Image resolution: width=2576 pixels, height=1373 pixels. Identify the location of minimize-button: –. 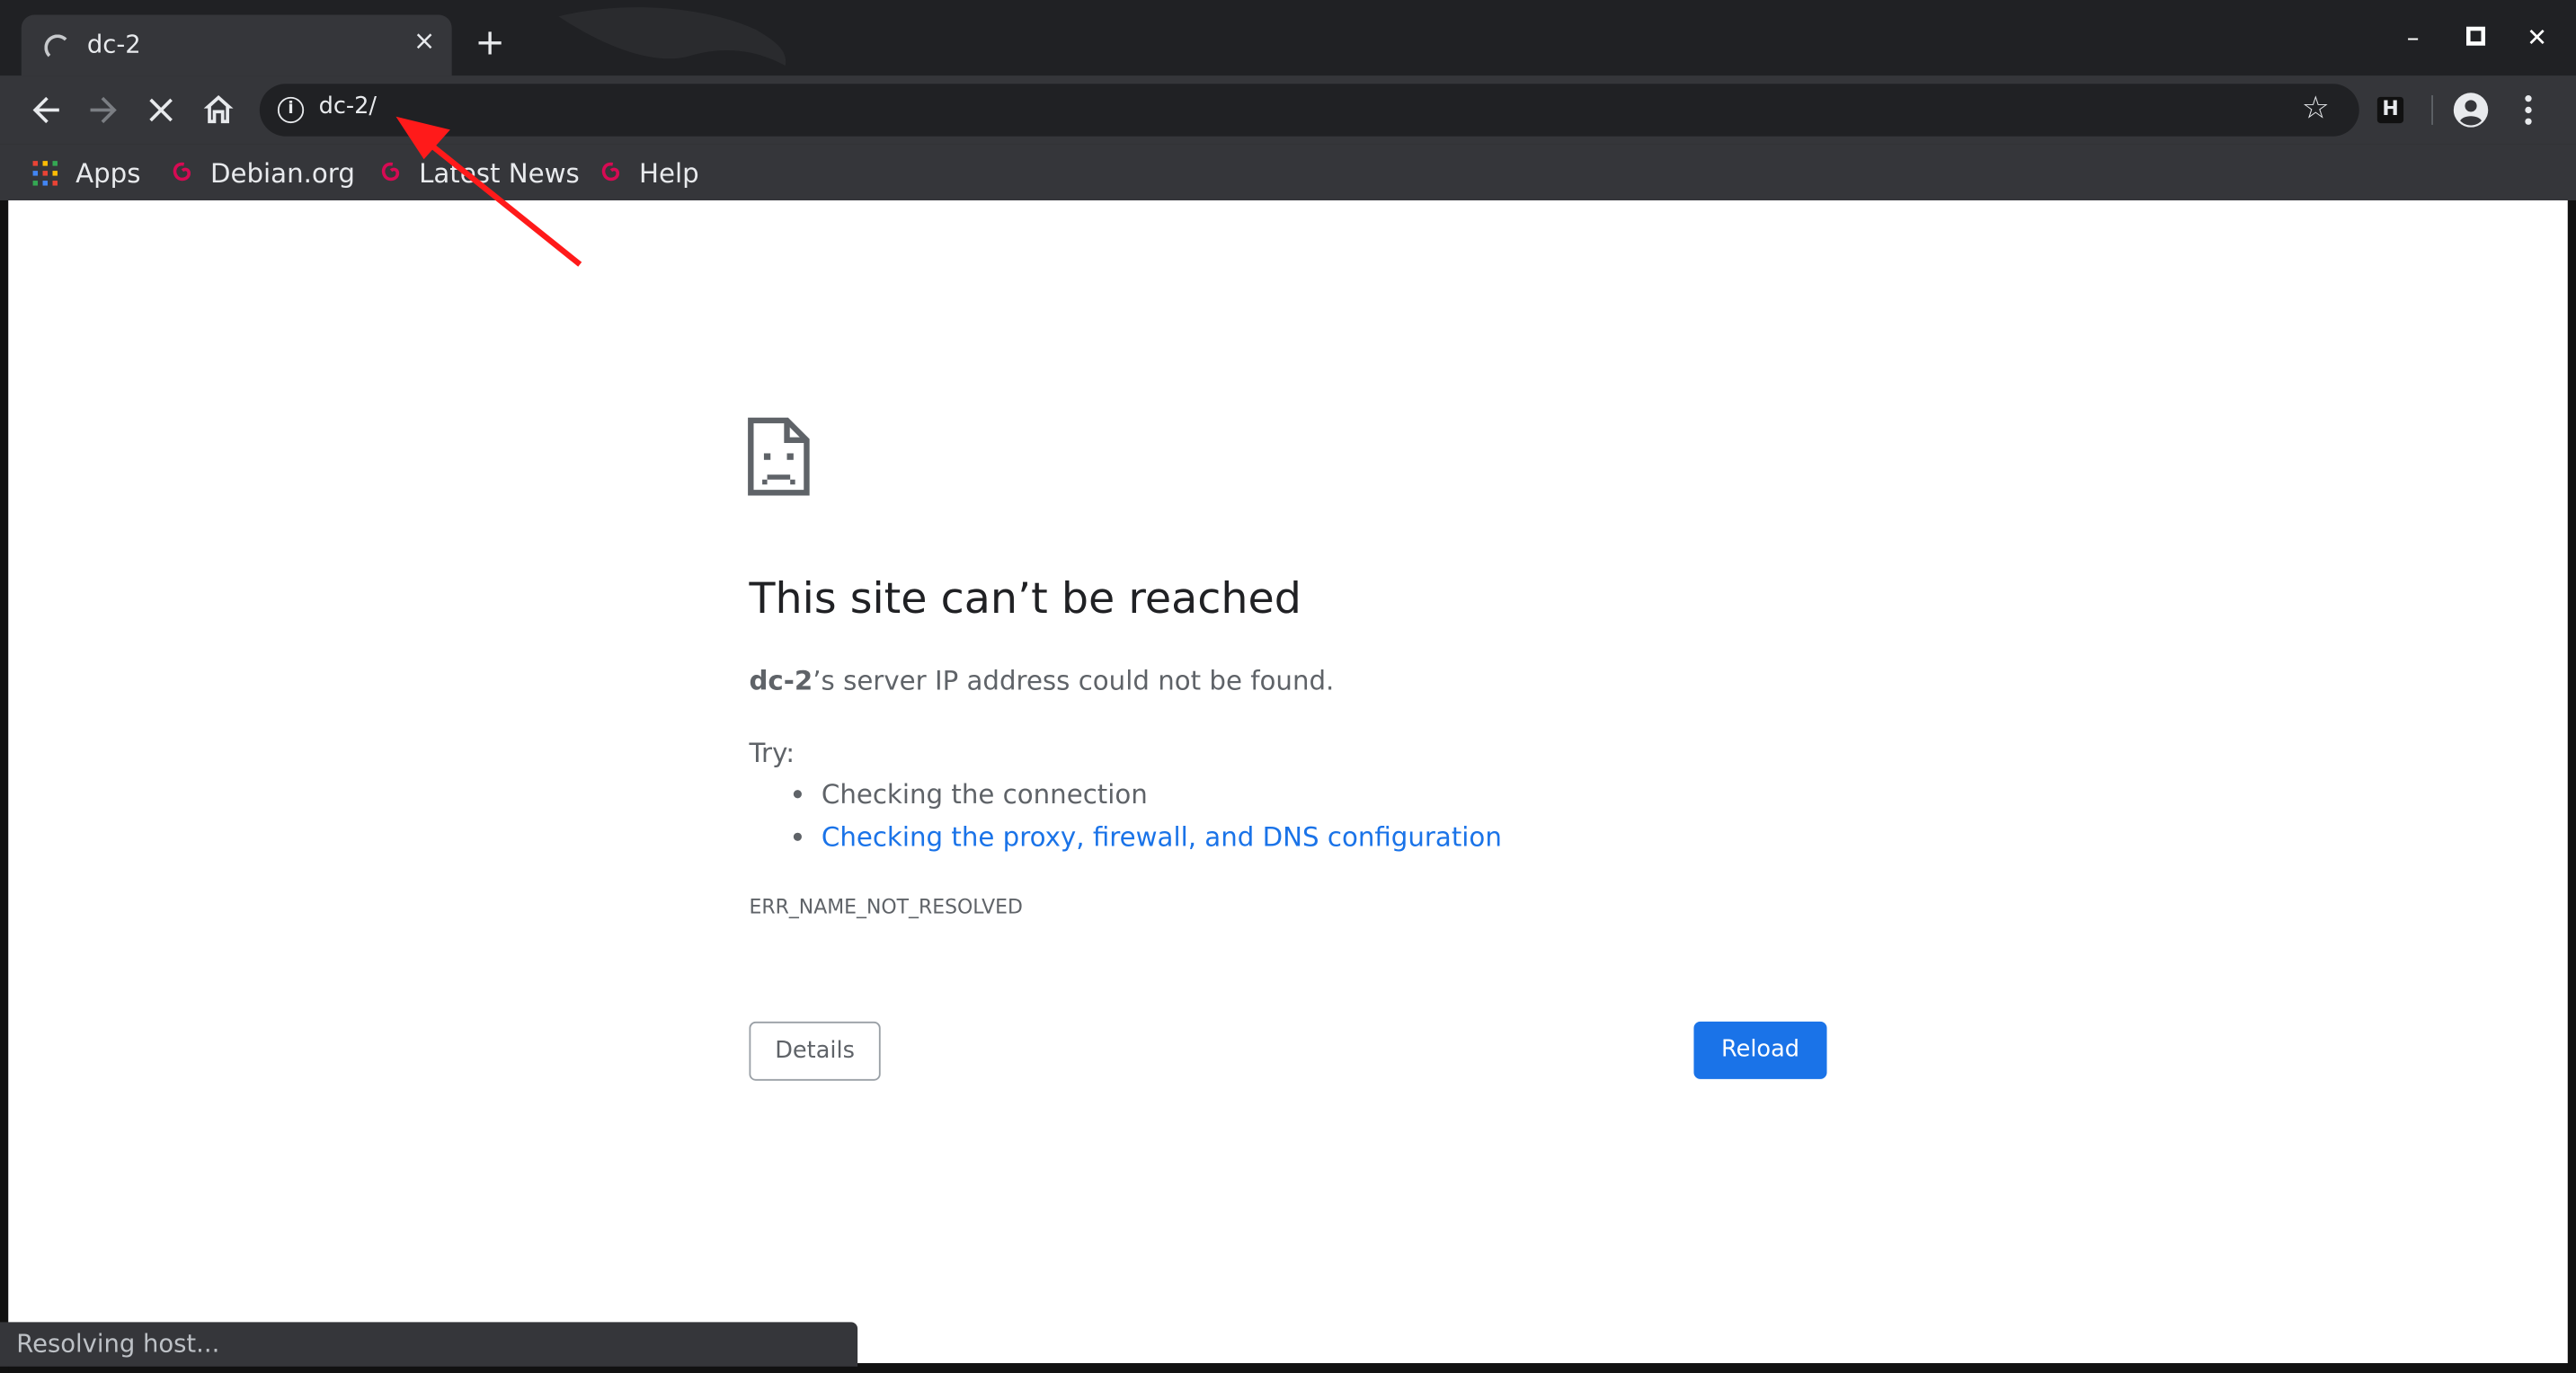
(2413, 38).